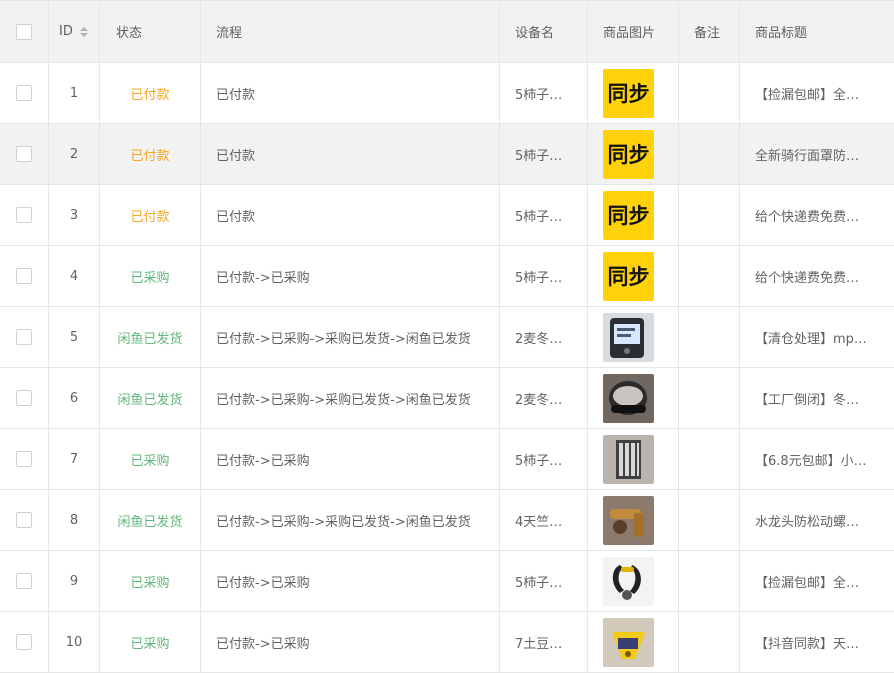  Describe the element at coordinates (150, 520) in the screenshot. I see `status-cell: 闲鱼已发货` at that location.